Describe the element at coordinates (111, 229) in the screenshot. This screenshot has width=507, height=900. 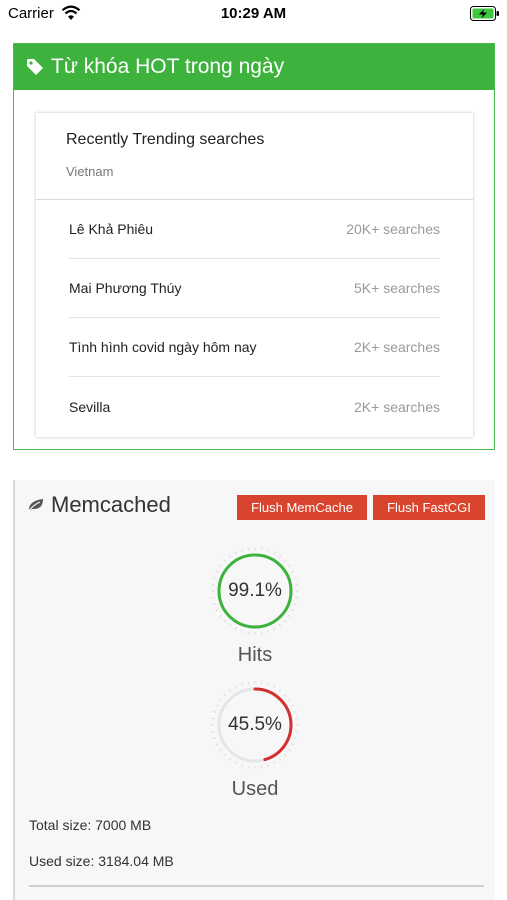
I see `trending-term: Lê Khả Phiêu` at that location.